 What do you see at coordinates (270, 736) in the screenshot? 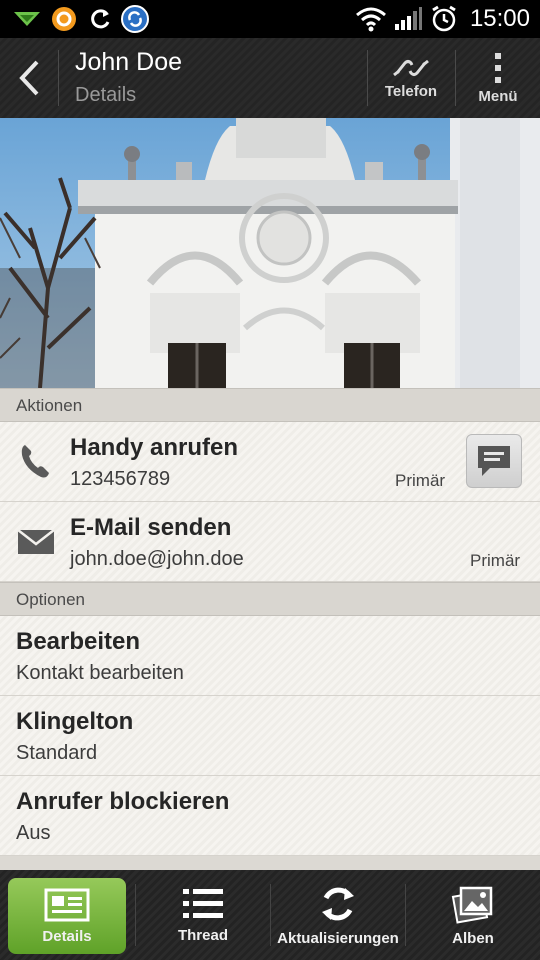
I see `ringtone-row: Klingelton Standard` at bounding box center [270, 736].